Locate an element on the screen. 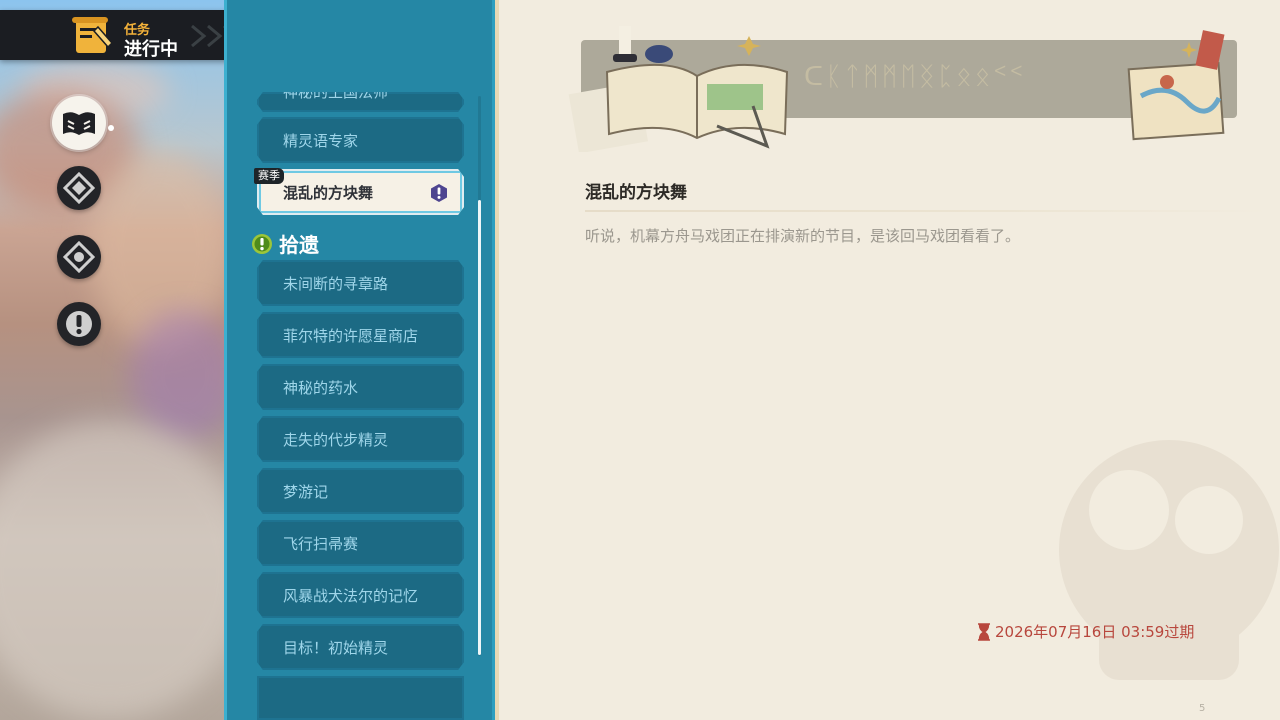 This screenshot has height=720, width=1280. title-divider is located at coordinates (927, 211).